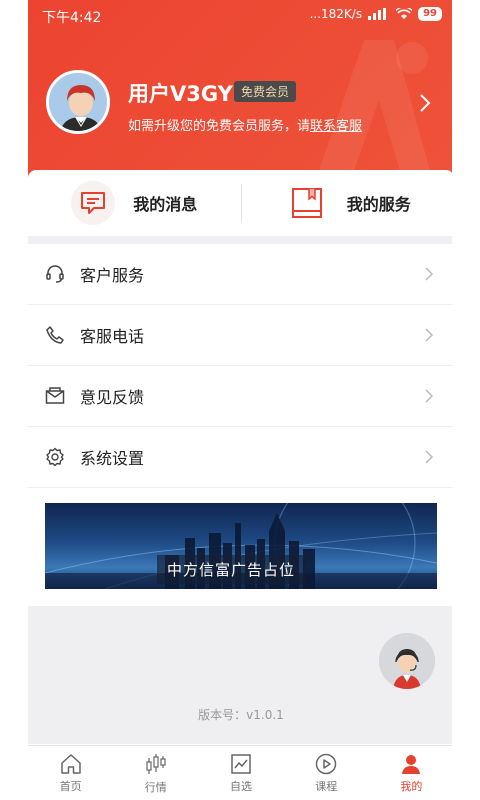 This screenshot has height=800, width=480. I want to click on quick-actions: 我的消息 我的服务, so click(241, 203).